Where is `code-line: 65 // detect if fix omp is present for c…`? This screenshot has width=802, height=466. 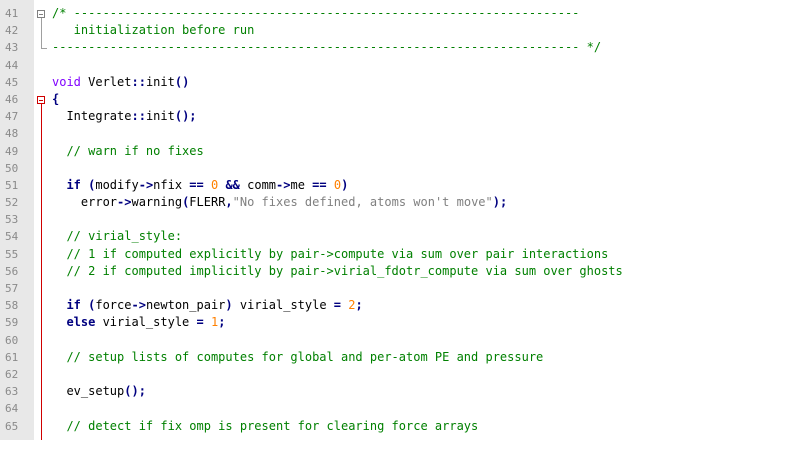 code-line: 65 // detect if fix omp is present for c… is located at coordinates (401, 426).